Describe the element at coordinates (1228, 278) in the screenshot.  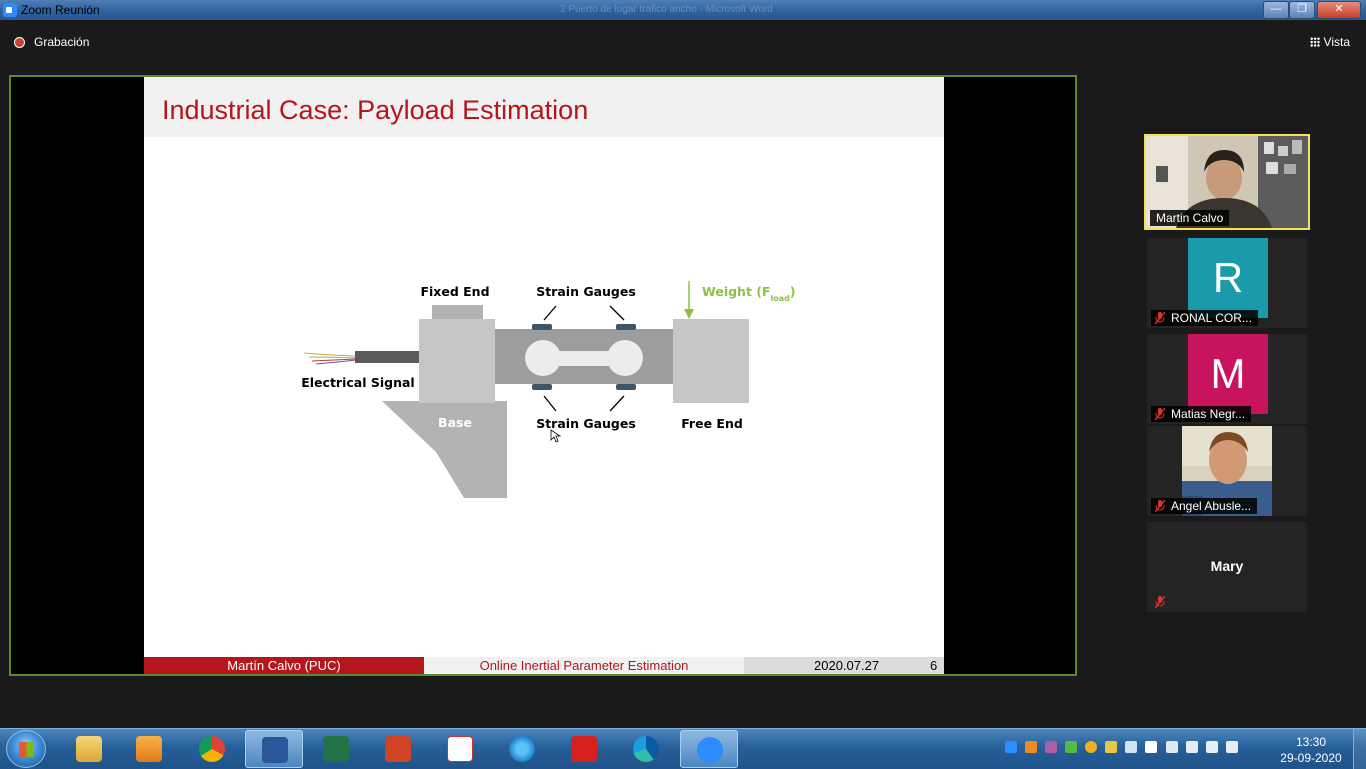
I see `participant-avatar: R` at that location.